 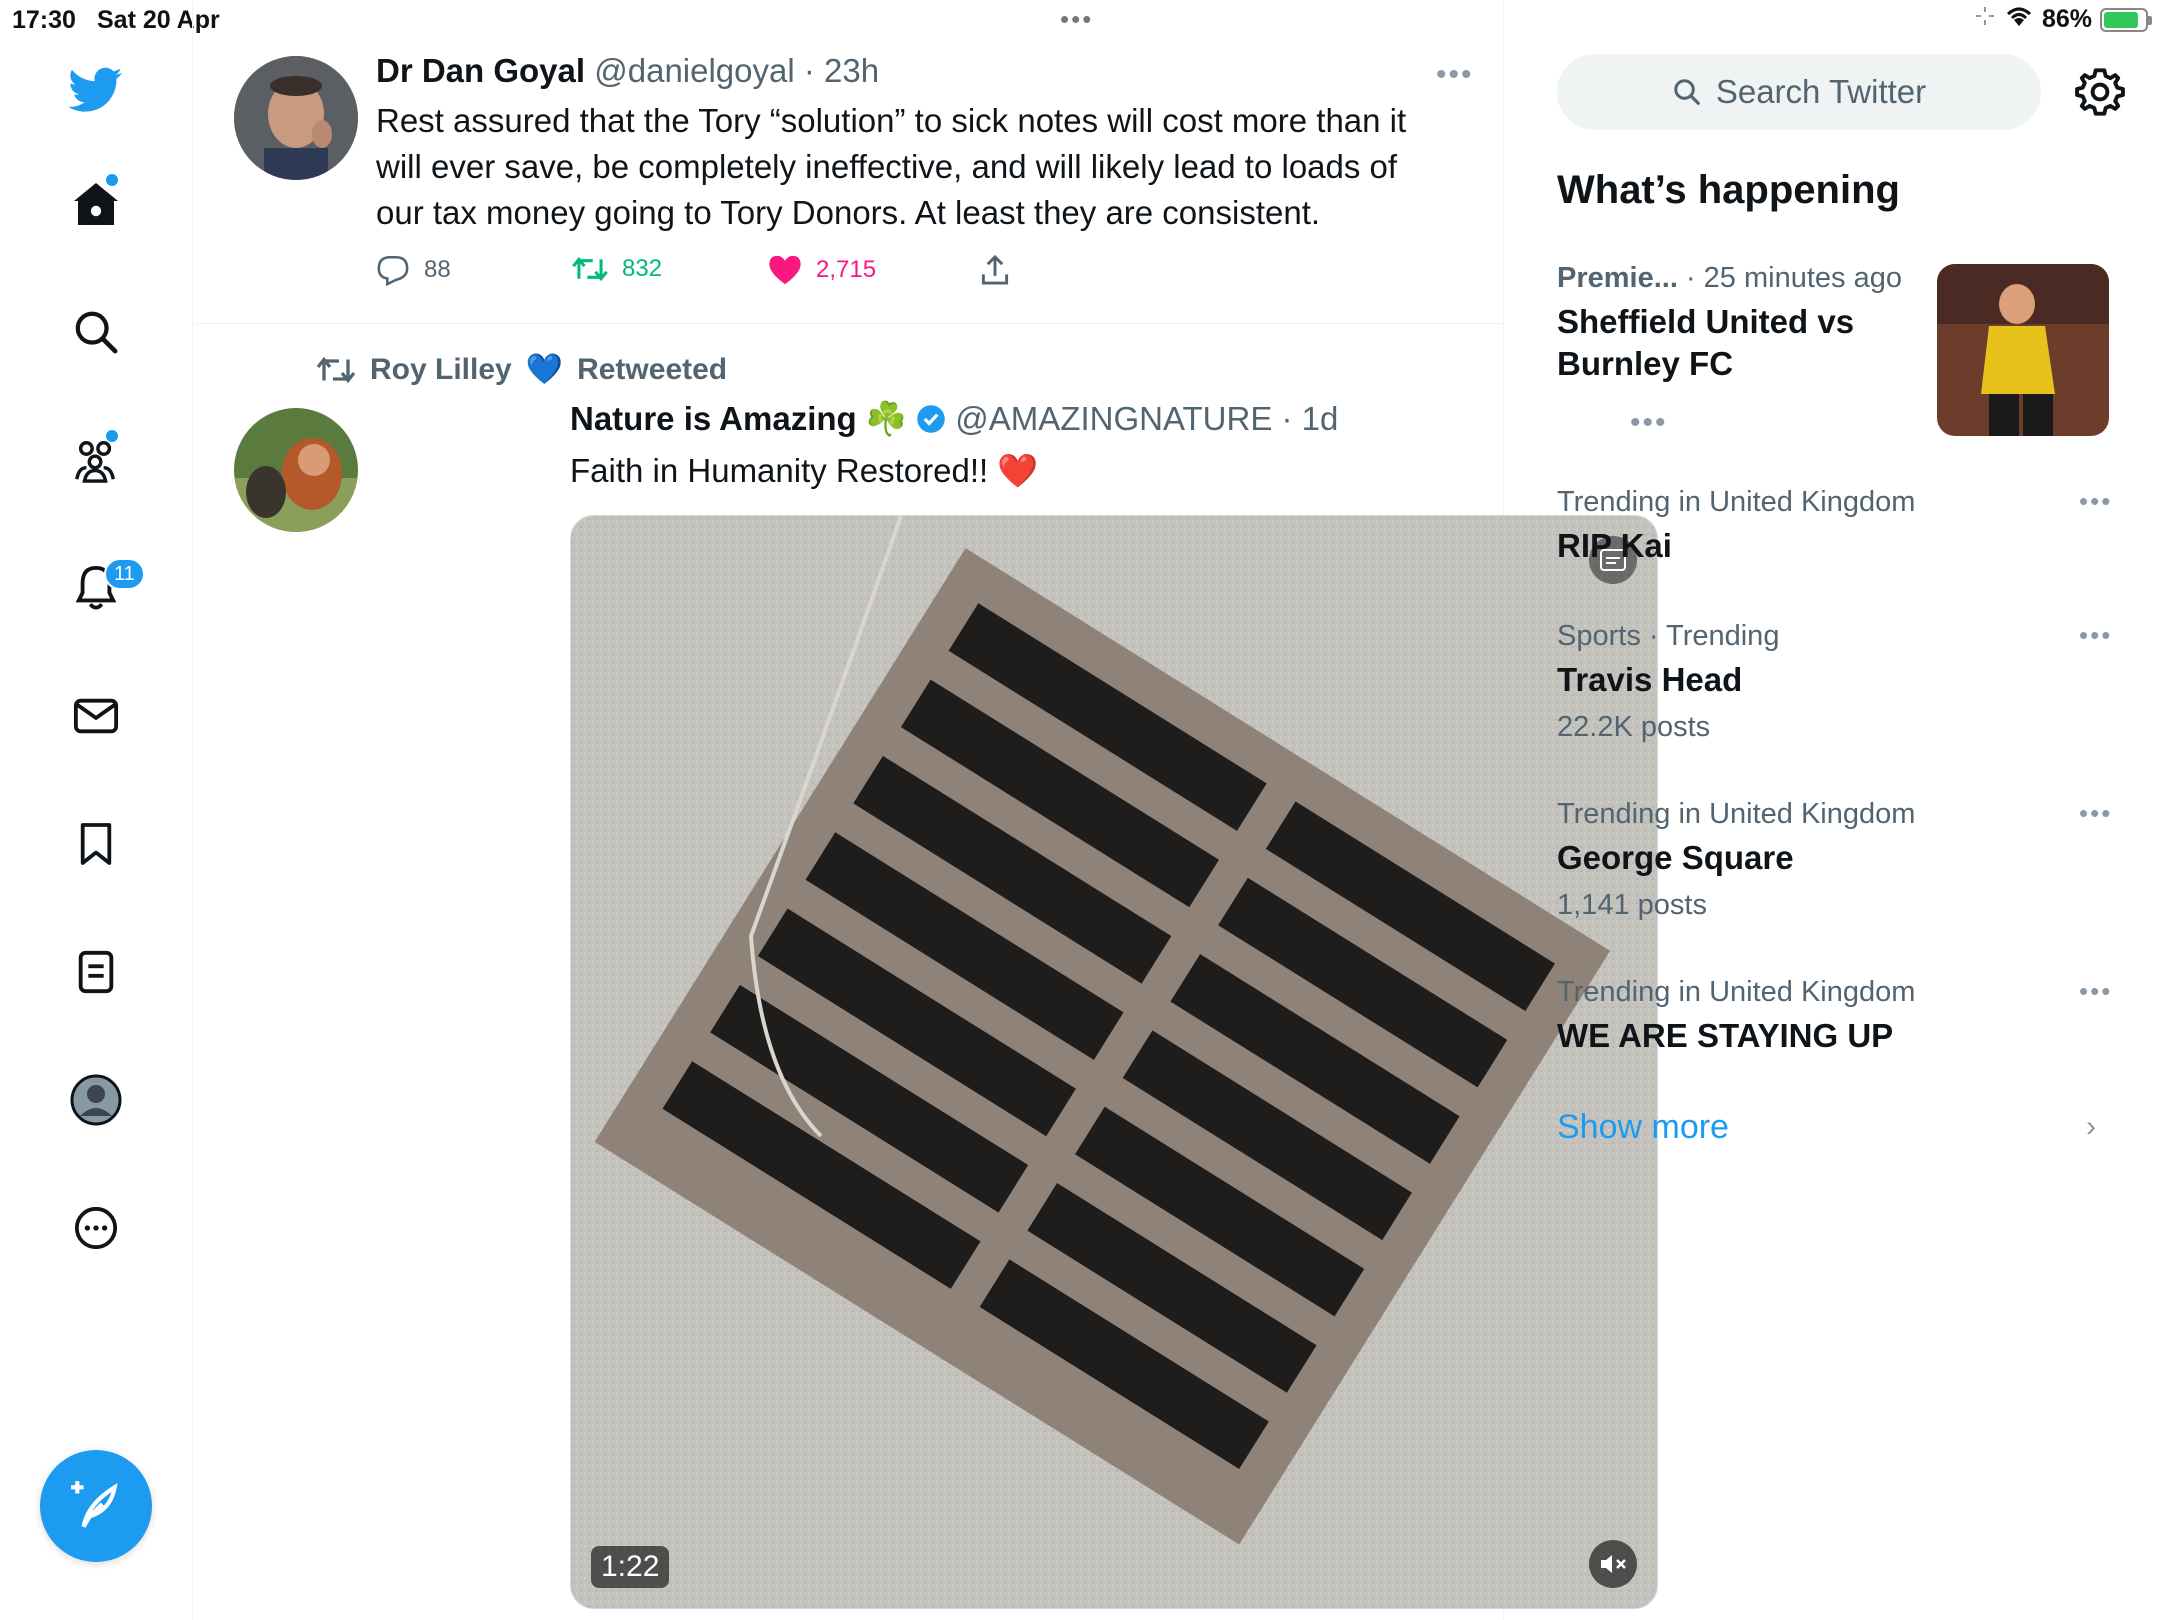 What do you see at coordinates (393, 270) in the screenshot?
I see `reply-icon` at bounding box center [393, 270].